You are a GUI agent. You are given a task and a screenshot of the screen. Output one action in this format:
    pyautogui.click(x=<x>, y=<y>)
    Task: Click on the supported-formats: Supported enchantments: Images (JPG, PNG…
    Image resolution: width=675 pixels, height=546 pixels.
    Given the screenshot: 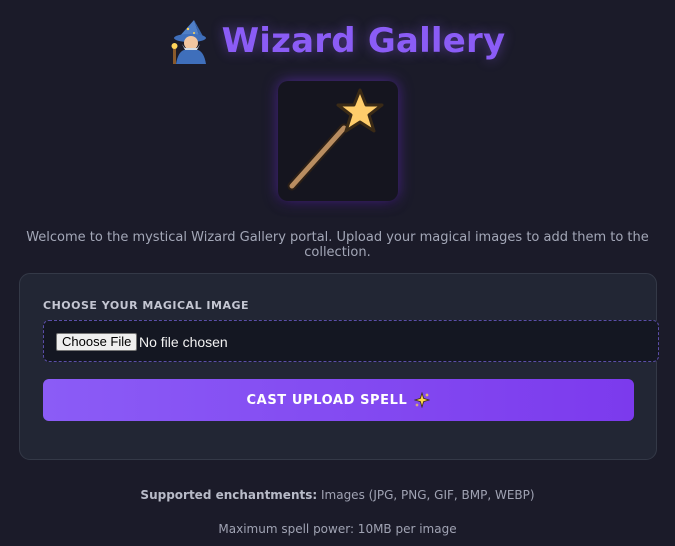 What is the action you would take?
    pyautogui.click(x=337, y=495)
    